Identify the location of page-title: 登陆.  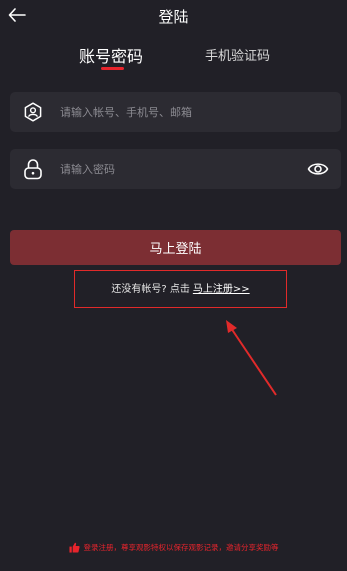
(173, 17).